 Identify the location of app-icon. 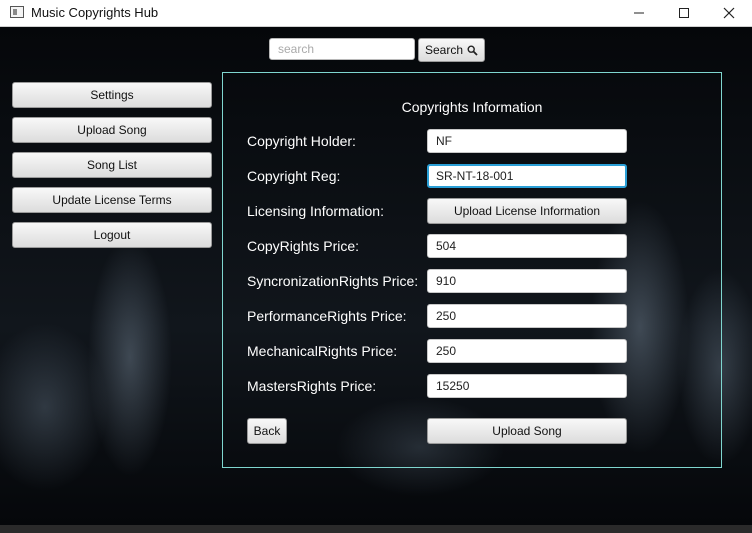
(17, 12).